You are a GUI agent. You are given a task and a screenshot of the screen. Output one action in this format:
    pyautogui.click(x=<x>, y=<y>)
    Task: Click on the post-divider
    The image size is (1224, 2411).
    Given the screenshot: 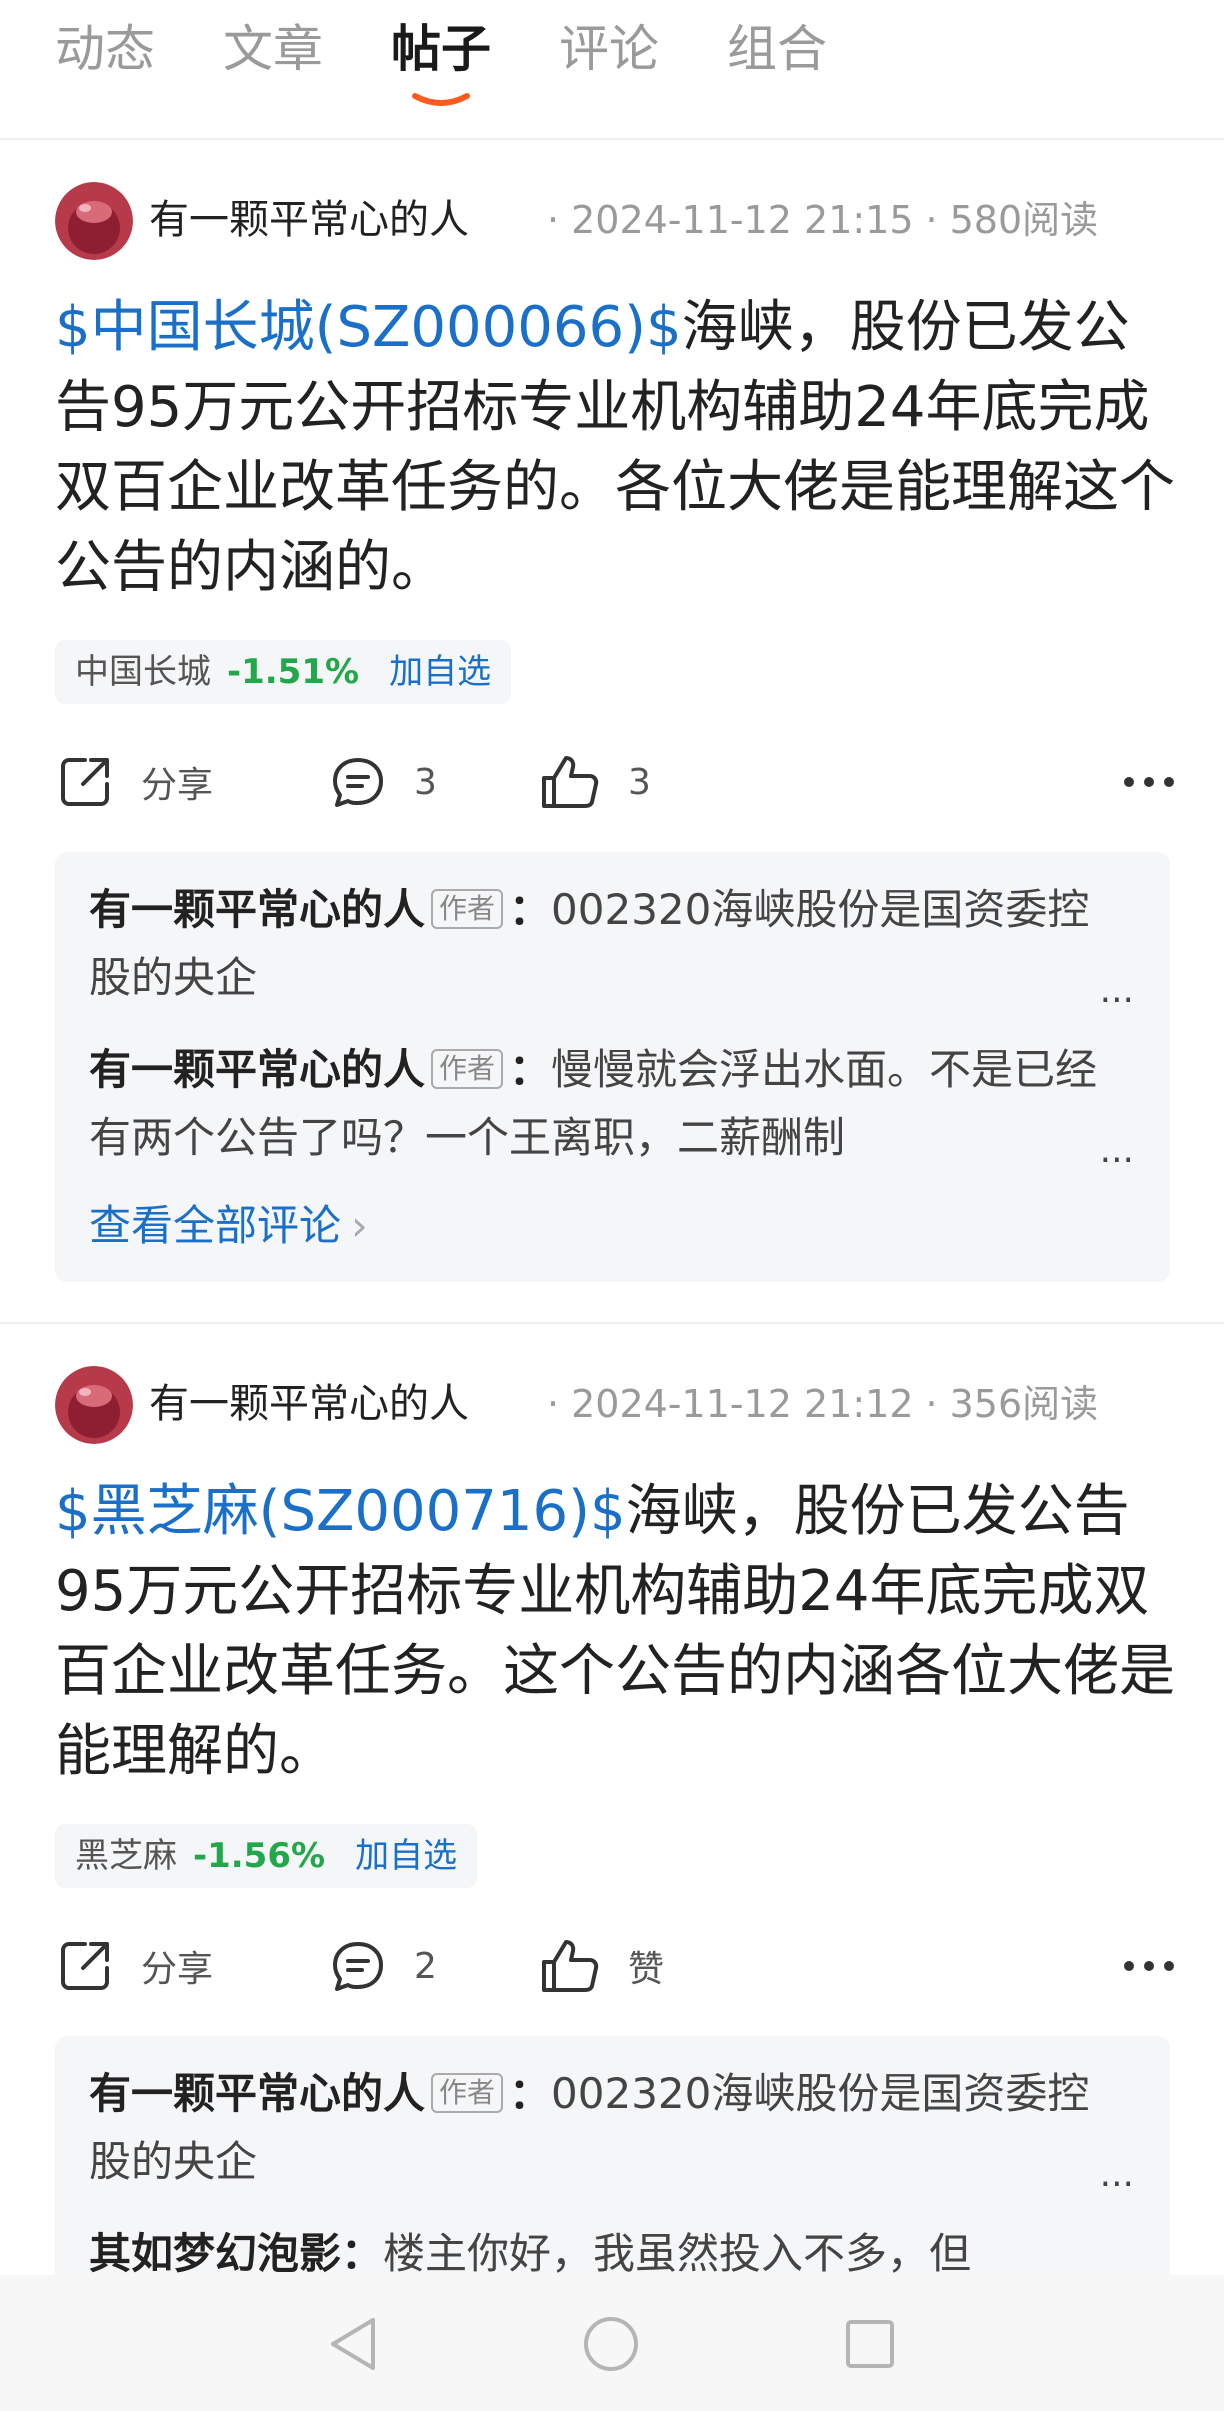 What is the action you would take?
    pyautogui.click(x=612, y=1323)
    